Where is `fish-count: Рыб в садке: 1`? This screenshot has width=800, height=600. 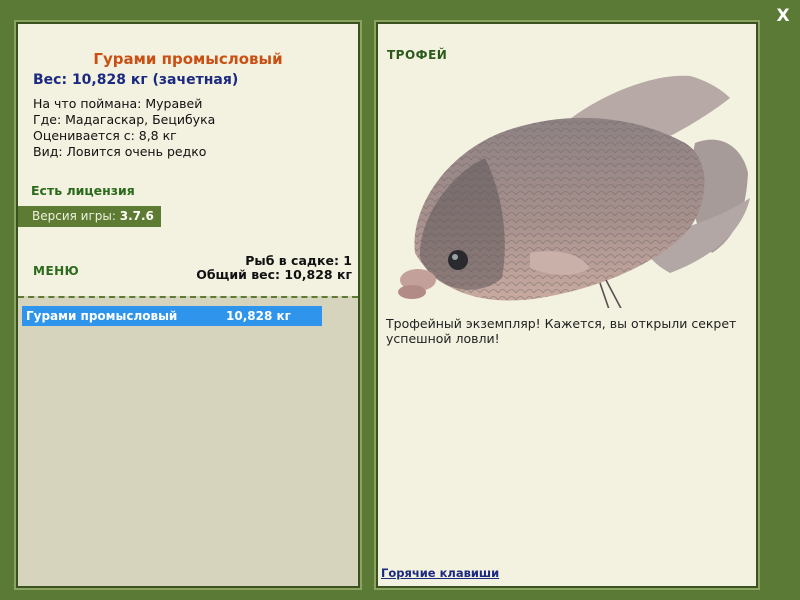
fish-count: Рыб в садке: 1 is located at coordinates (298, 260).